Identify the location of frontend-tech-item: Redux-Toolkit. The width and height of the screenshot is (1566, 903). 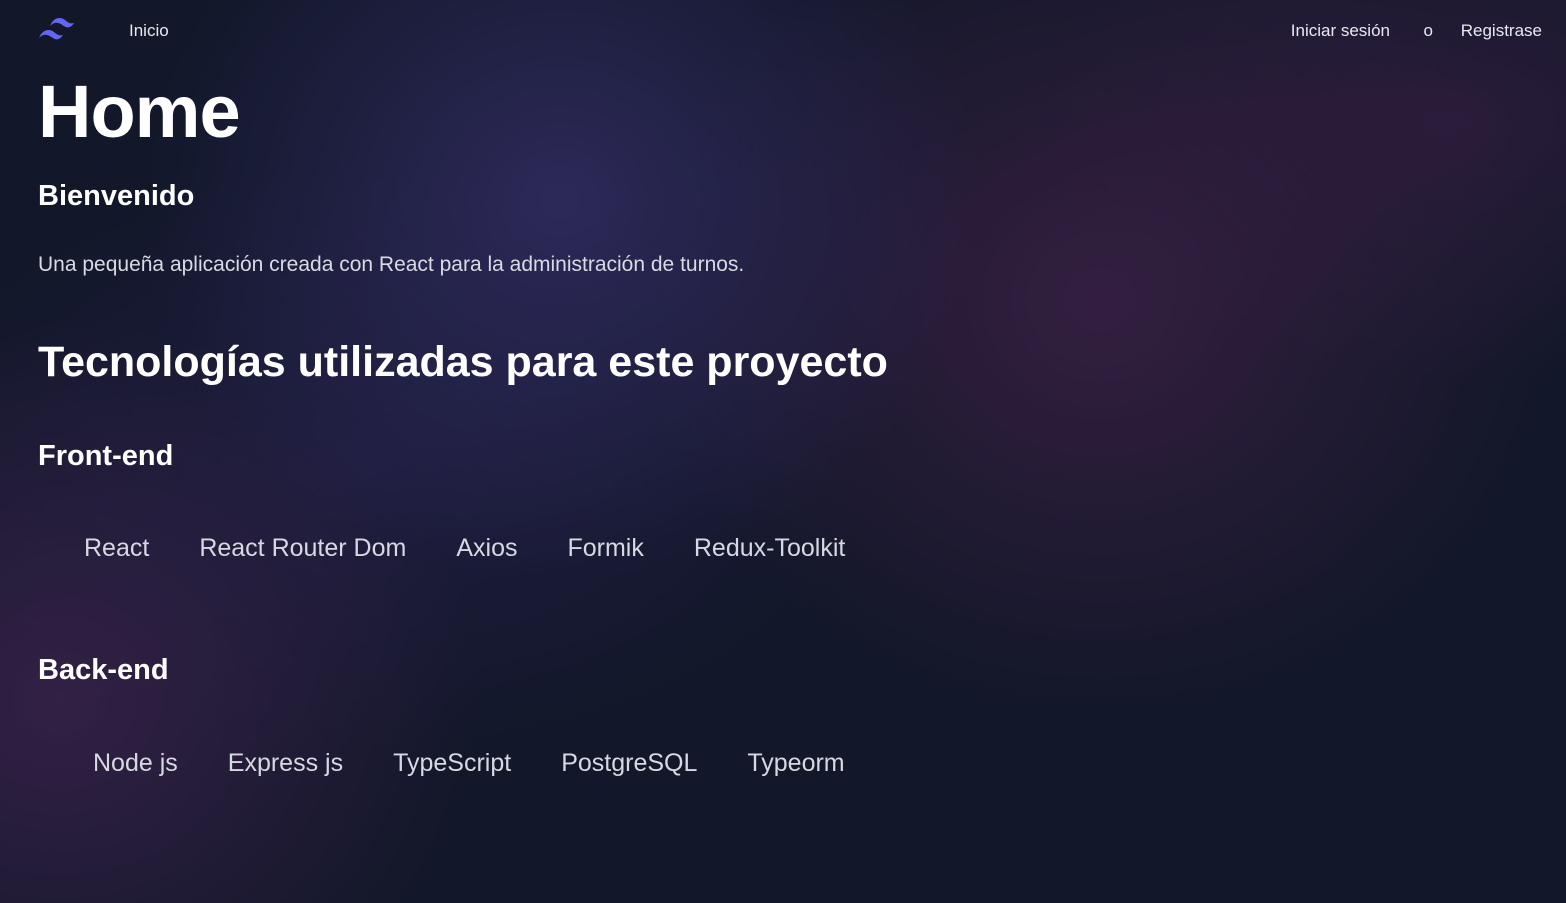
(769, 548).